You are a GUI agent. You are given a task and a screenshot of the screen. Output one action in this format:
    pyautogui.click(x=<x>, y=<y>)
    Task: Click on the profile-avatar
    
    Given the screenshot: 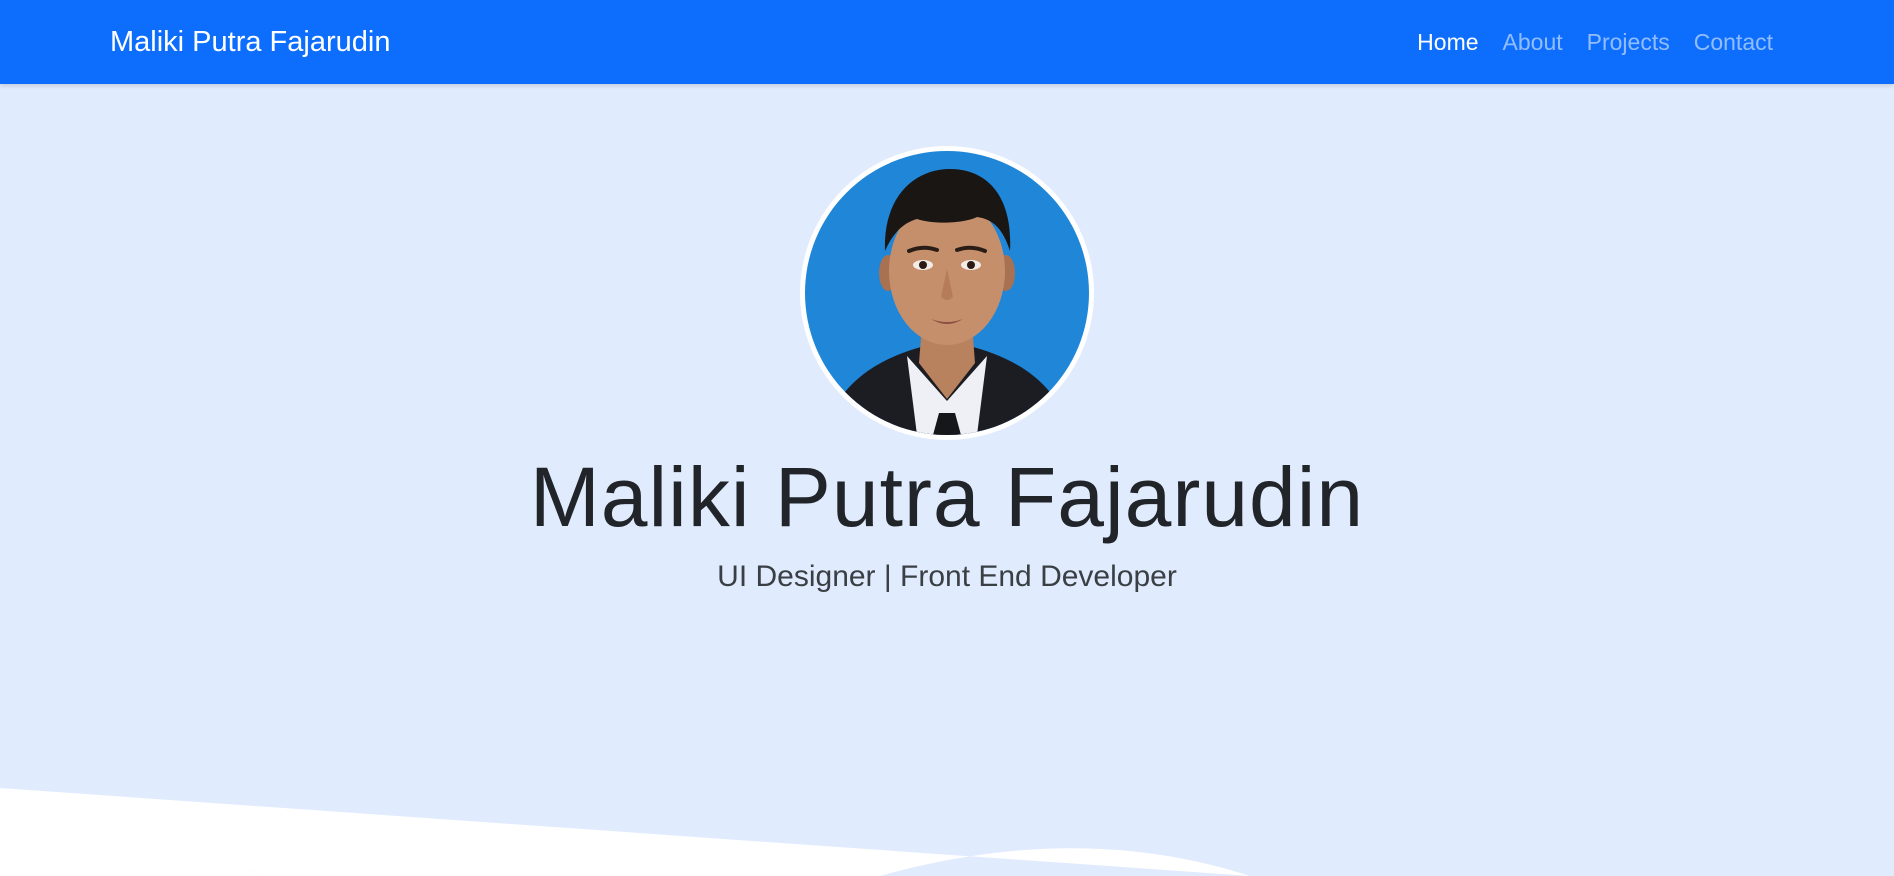 What is the action you would take?
    pyautogui.click(x=947, y=293)
    